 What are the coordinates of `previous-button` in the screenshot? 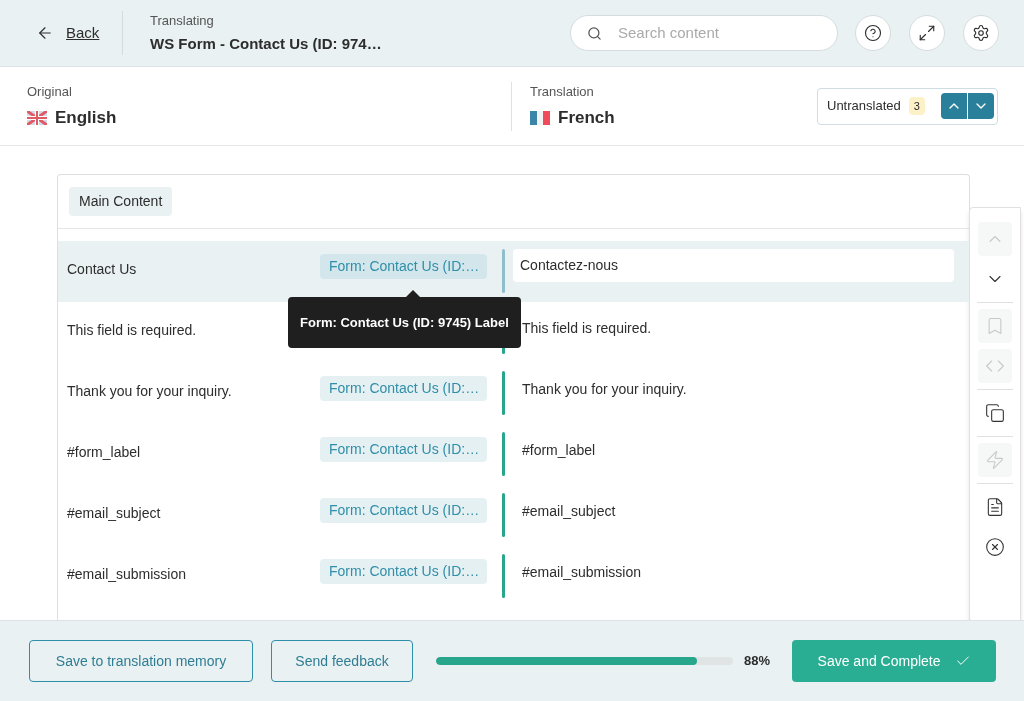 It's located at (954, 106).